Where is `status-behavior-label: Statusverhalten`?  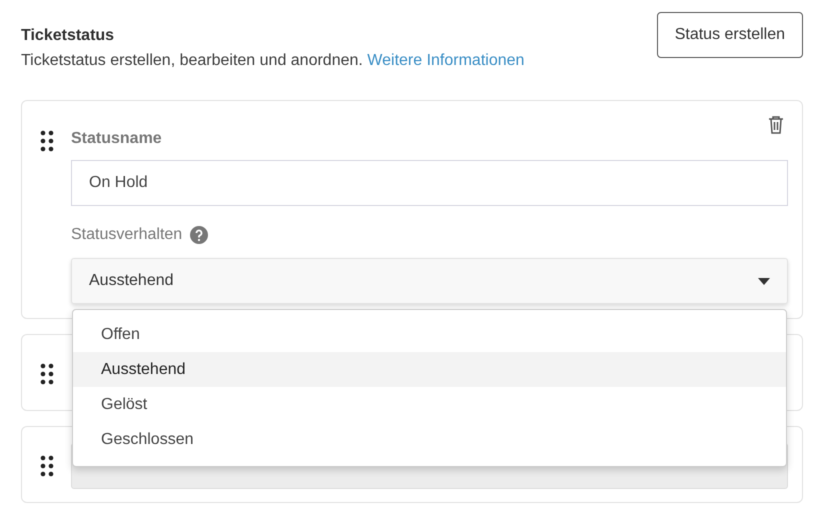 status-behavior-label: Statusverhalten is located at coordinates (126, 235).